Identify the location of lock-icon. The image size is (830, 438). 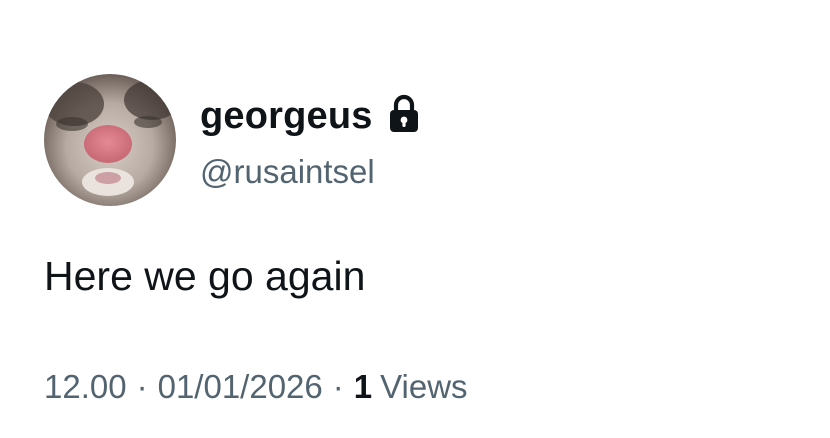
(404, 114).